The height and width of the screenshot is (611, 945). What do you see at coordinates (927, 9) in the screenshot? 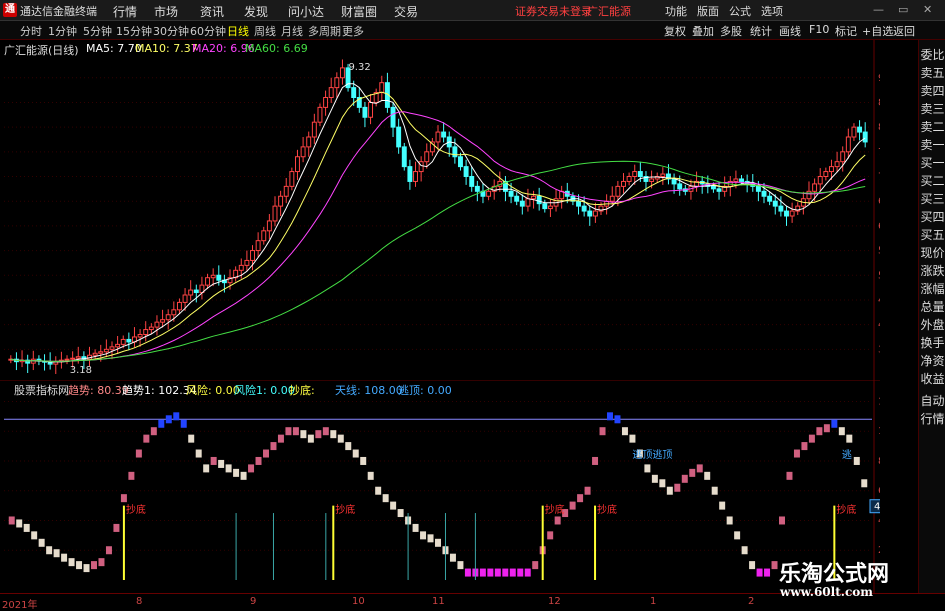
I see `close-icon: ✕` at bounding box center [927, 9].